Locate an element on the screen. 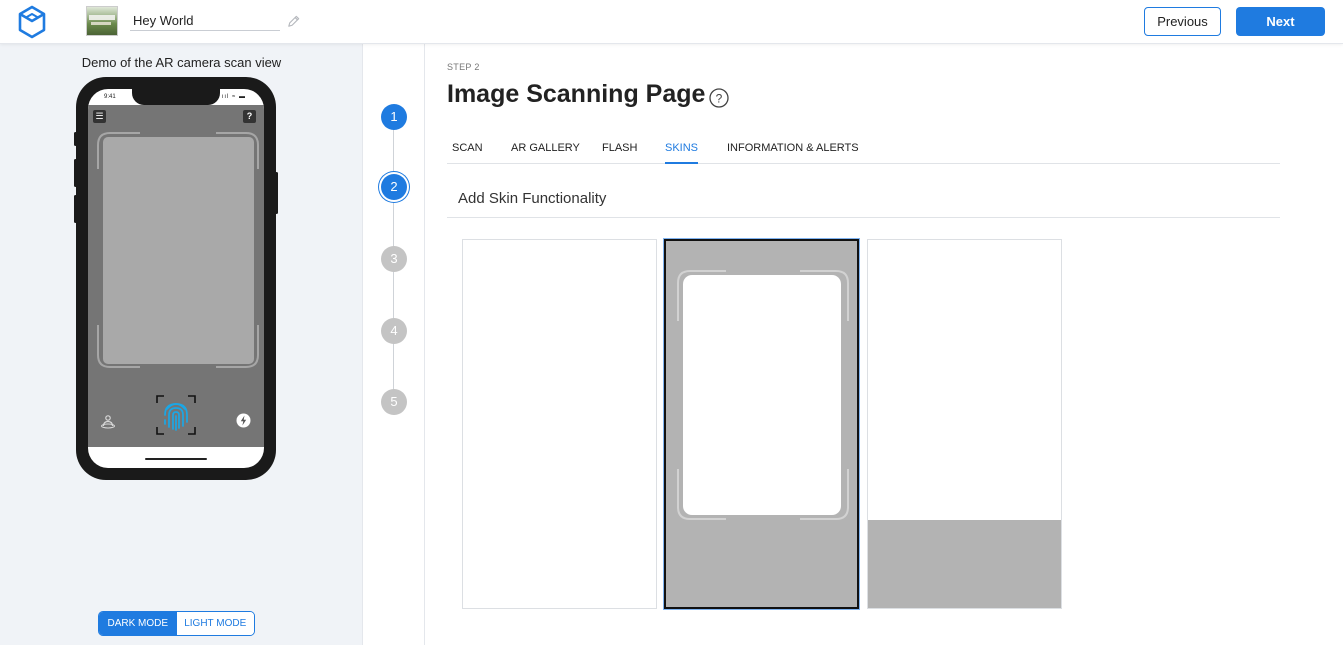 The height and width of the screenshot is (645, 1343). tab-flash: FLASH is located at coordinates (619, 153).